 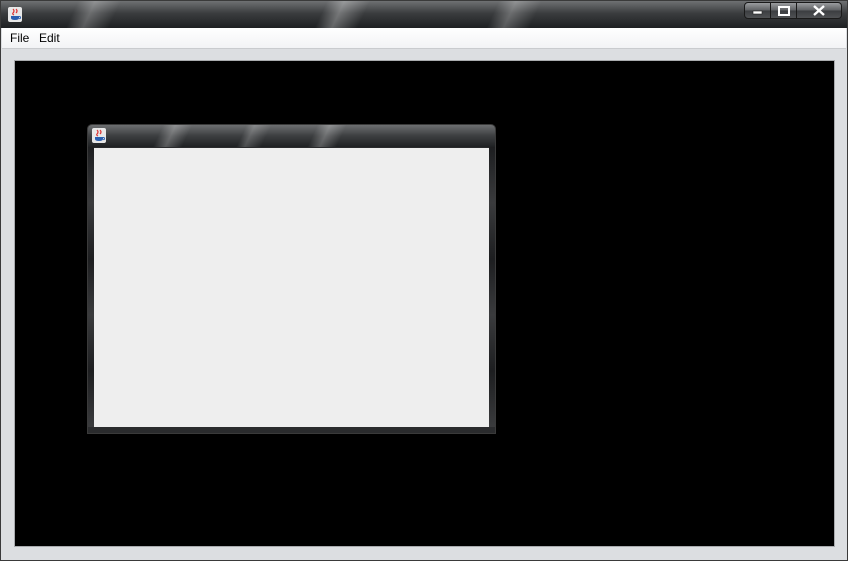 I want to click on menu-file: File, so click(x=19, y=38).